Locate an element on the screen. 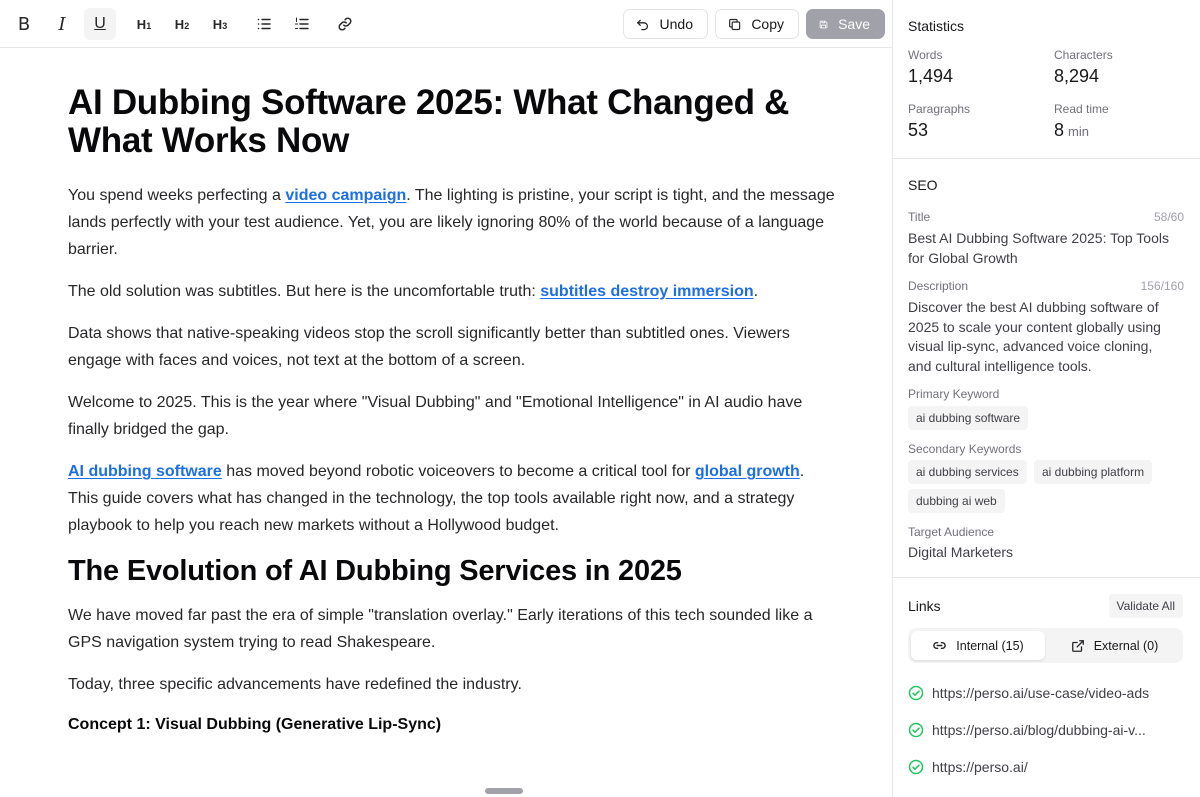 Image resolution: width=1200 pixels, height=797 pixels. copy-button: Copy is located at coordinates (757, 24).